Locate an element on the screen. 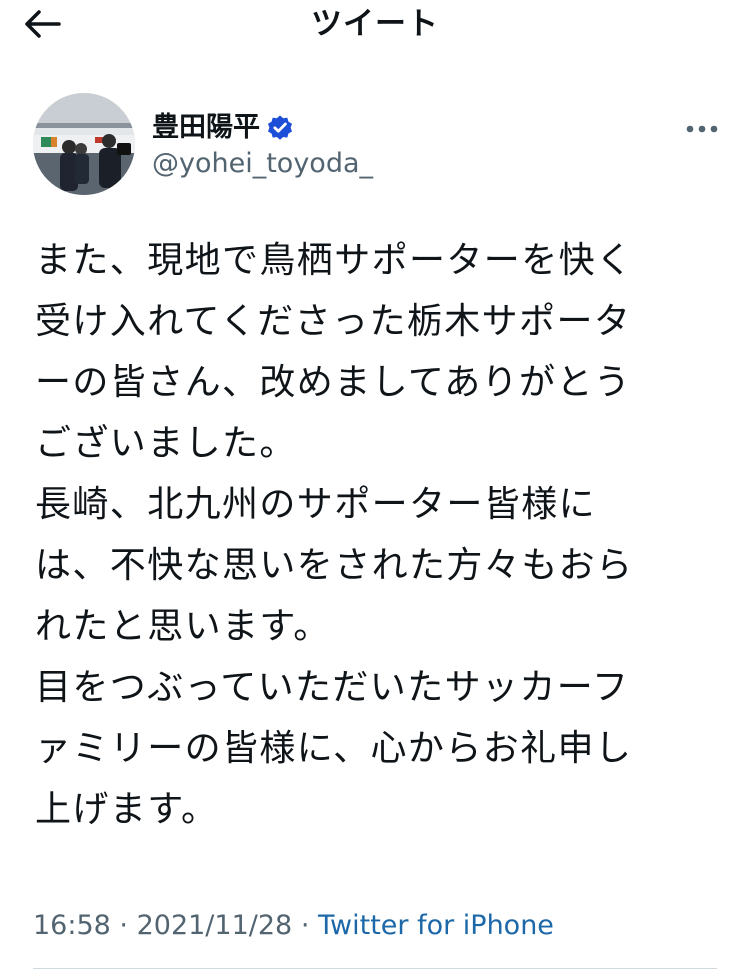 The image size is (750, 972). tweet-line: 受け入れてくださった栃木サポータ is located at coordinates (333, 321).